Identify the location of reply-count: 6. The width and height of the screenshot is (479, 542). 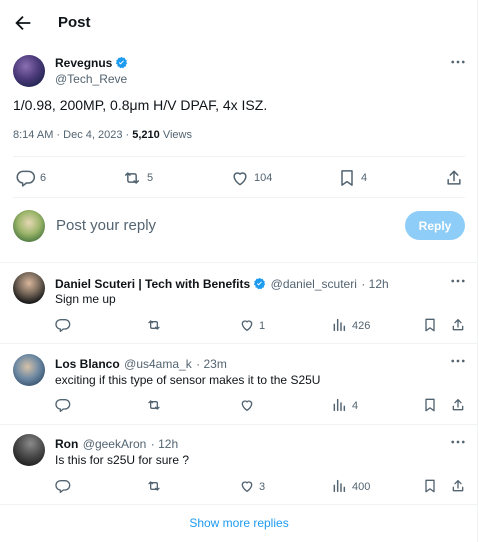
(43, 178).